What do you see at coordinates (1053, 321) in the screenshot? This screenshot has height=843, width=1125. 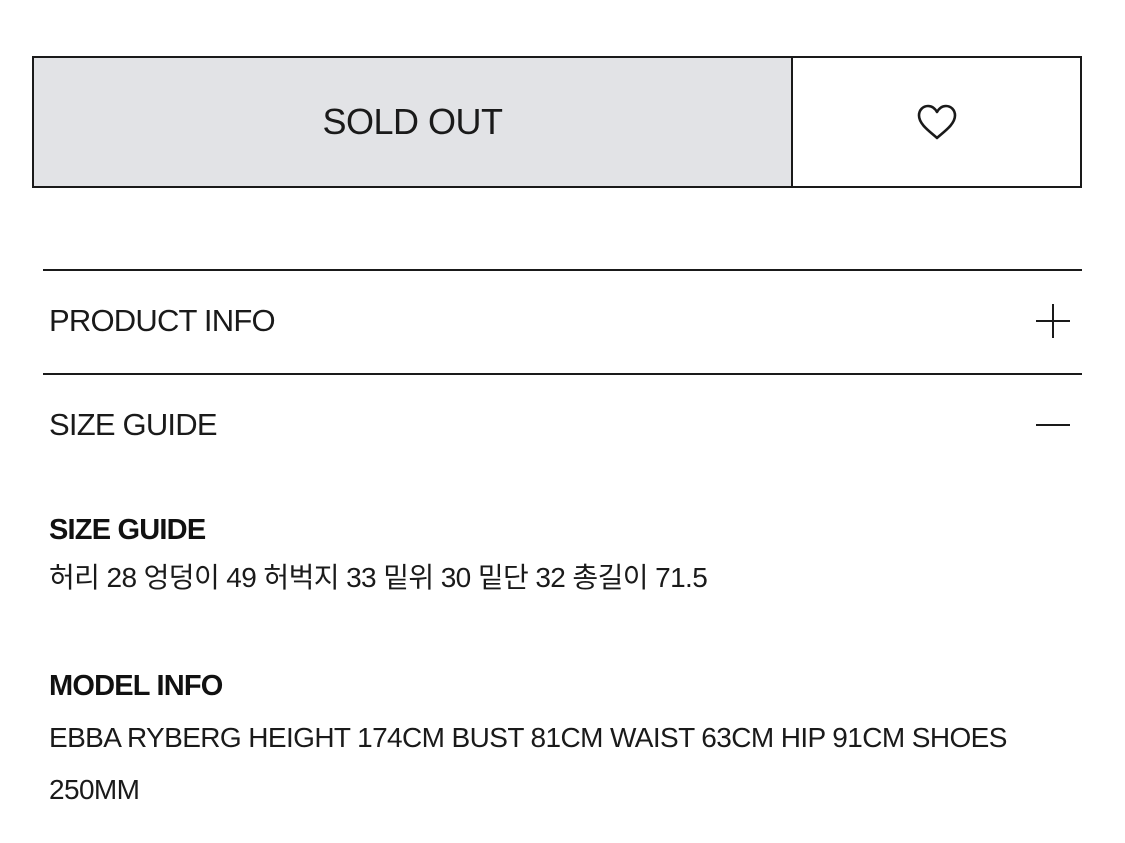 I see `plus-icon` at bounding box center [1053, 321].